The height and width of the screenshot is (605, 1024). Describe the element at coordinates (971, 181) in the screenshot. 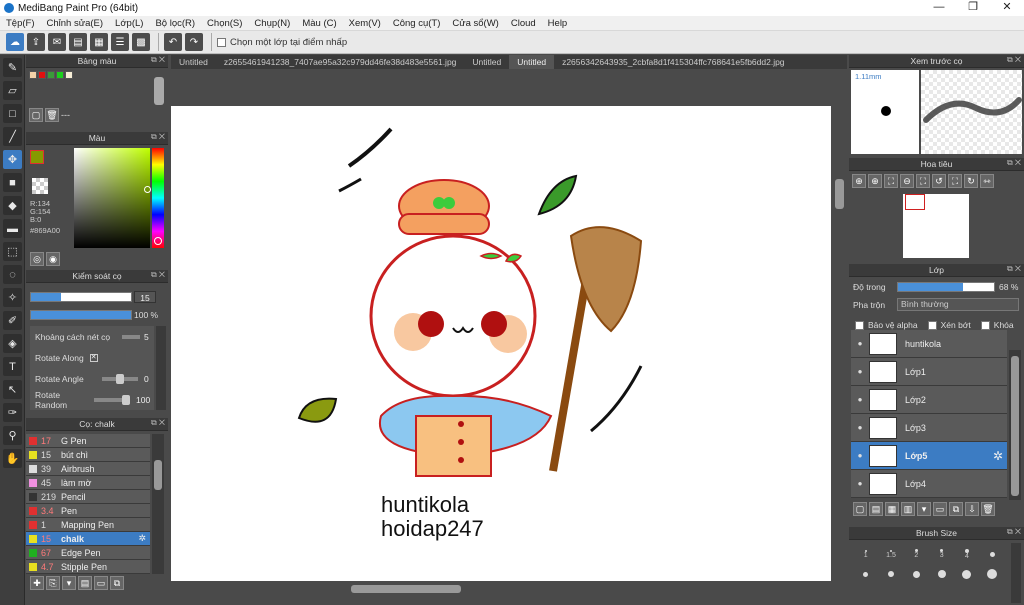

I see `rotate-right-icon: ↻` at that location.